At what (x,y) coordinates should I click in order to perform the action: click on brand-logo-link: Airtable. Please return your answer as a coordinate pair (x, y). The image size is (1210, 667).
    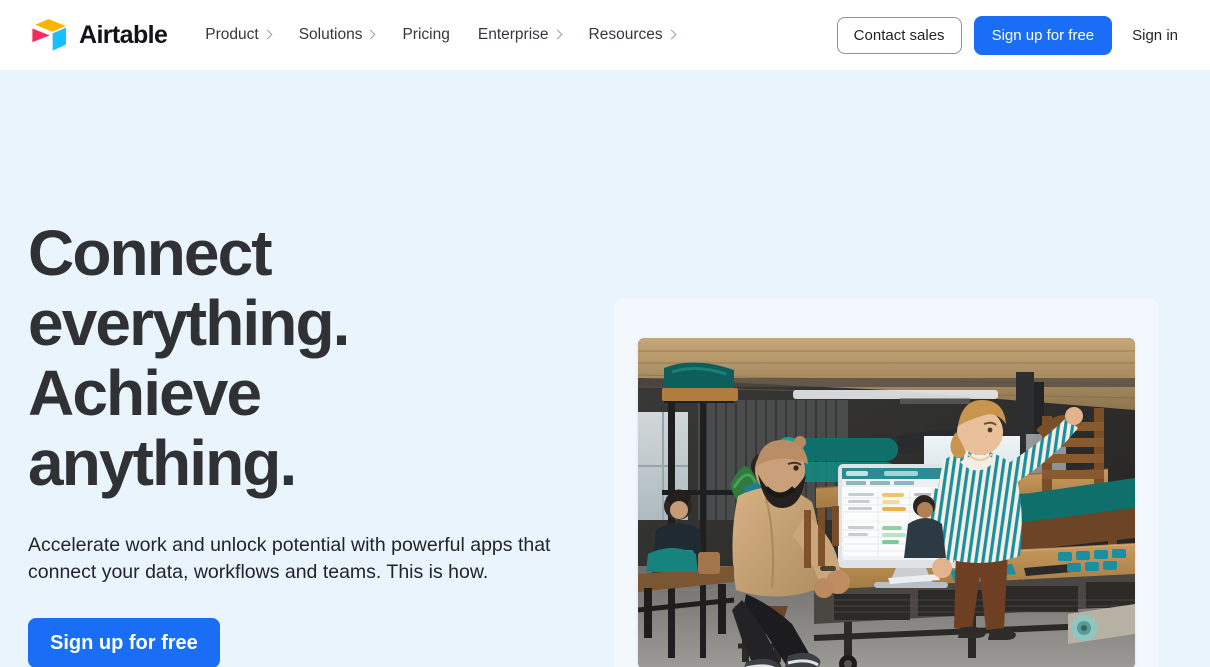
    Looking at the image, I should click on (98, 35).